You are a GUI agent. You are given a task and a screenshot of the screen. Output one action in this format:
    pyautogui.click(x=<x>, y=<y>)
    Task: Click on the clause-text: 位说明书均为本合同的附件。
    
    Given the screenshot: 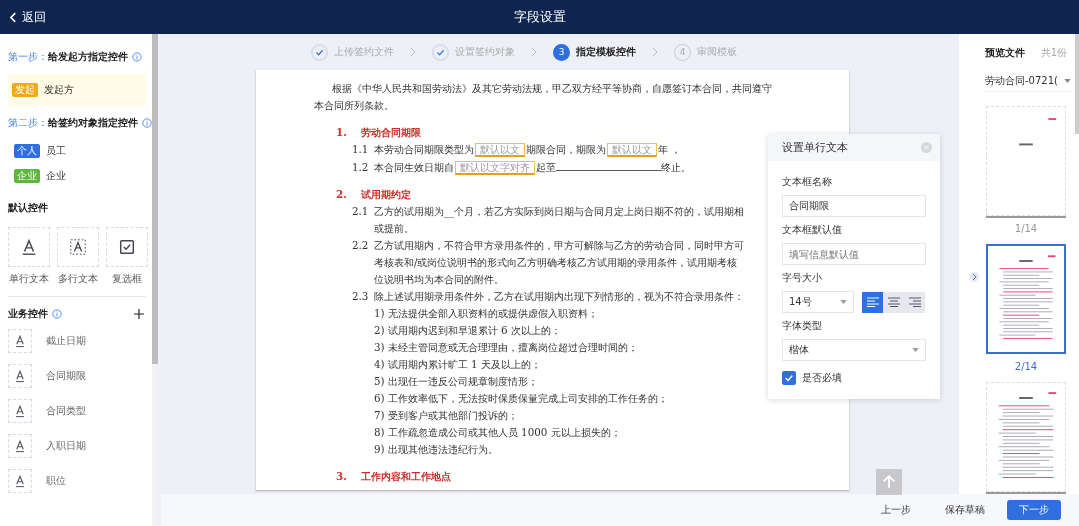 What is the action you would take?
    pyautogui.click(x=439, y=279)
    